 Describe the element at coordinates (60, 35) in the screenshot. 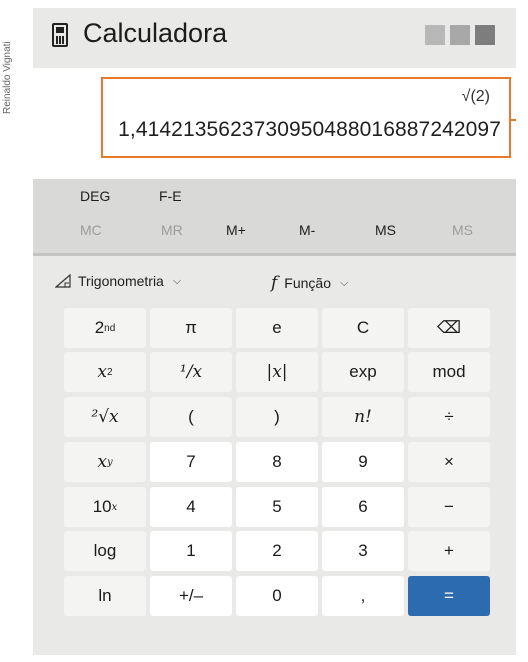

I see `calculator-icon` at that location.